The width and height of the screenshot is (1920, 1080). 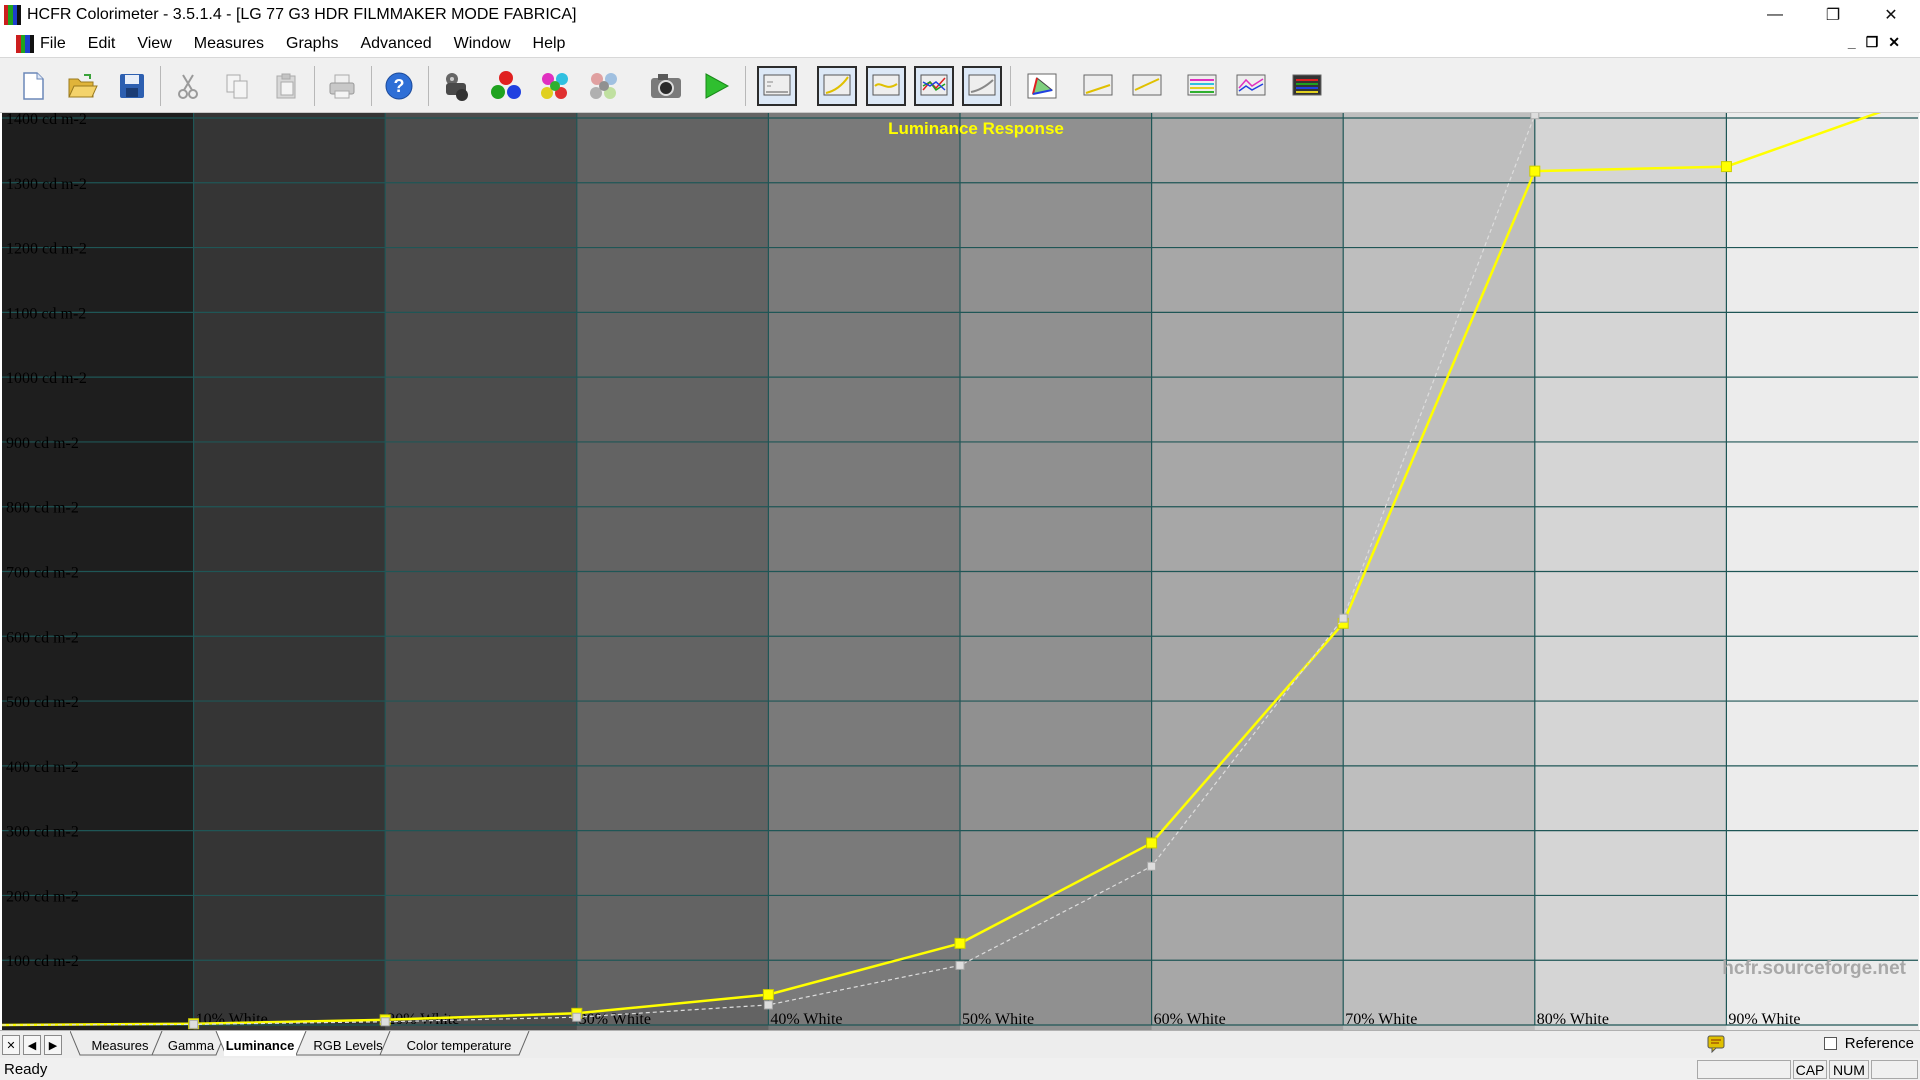 What do you see at coordinates (1717, 1044) in the screenshot?
I see `chat-bubble-icon` at bounding box center [1717, 1044].